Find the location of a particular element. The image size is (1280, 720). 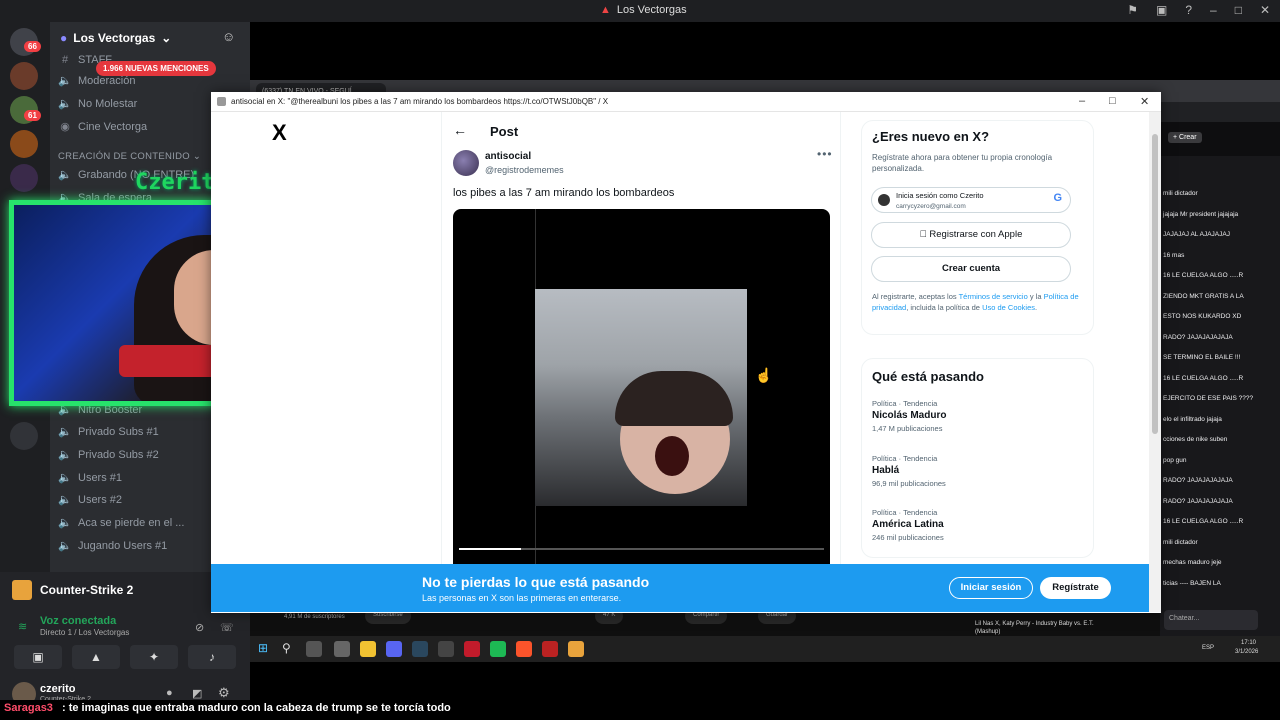

screen-share-button: ▲ is located at coordinates (96, 657).